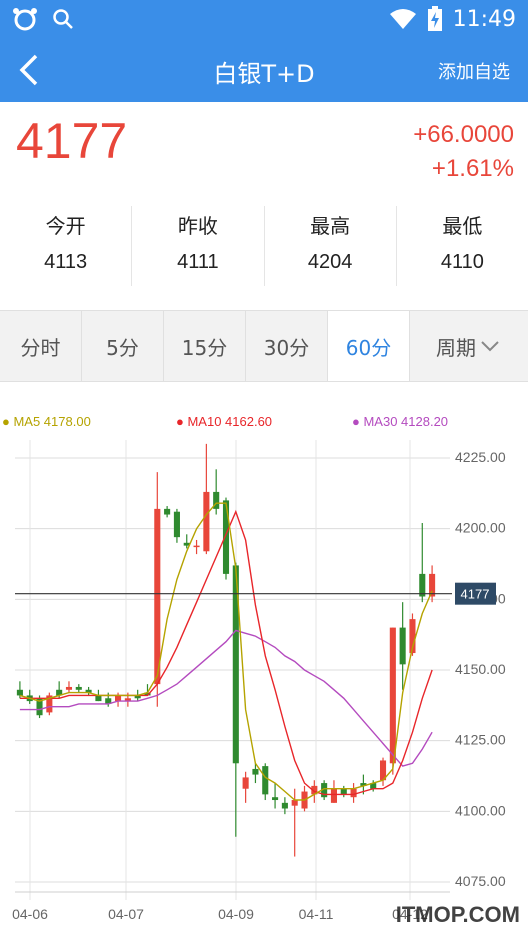 The width and height of the screenshot is (528, 940). Describe the element at coordinates (480, 528) in the screenshot. I see `y-tick-label: 4200.00` at that location.